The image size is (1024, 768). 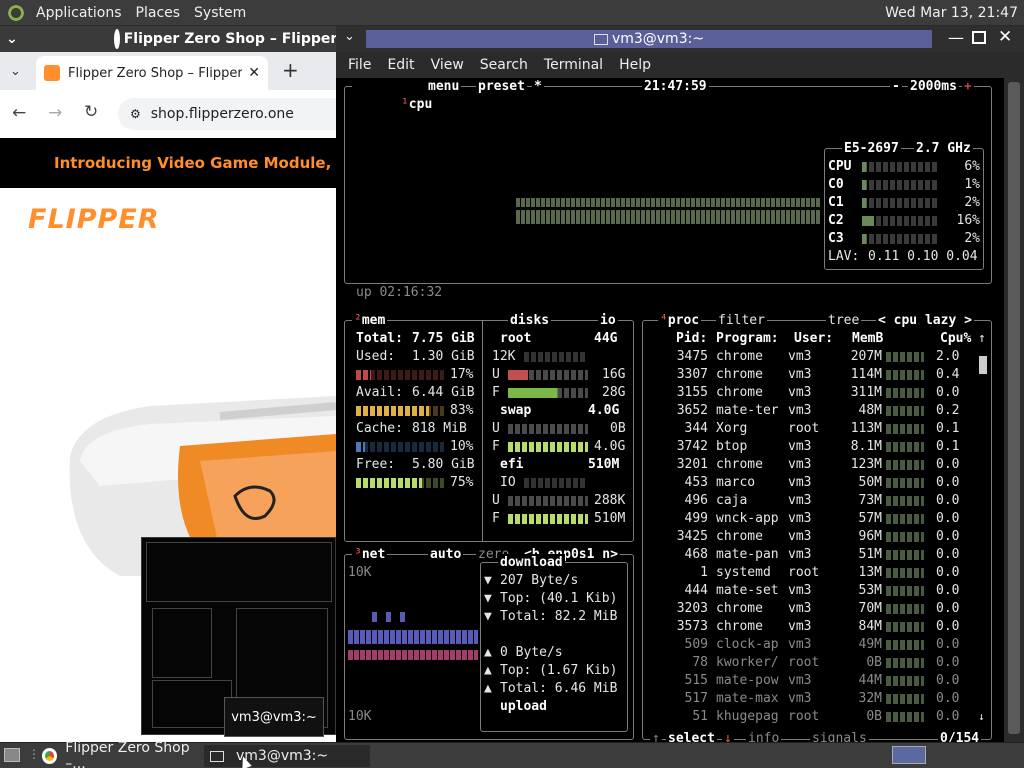 What do you see at coordinates (538, 87) in the screenshot?
I see `cpu-preset-star: *` at bounding box center [538, 87].